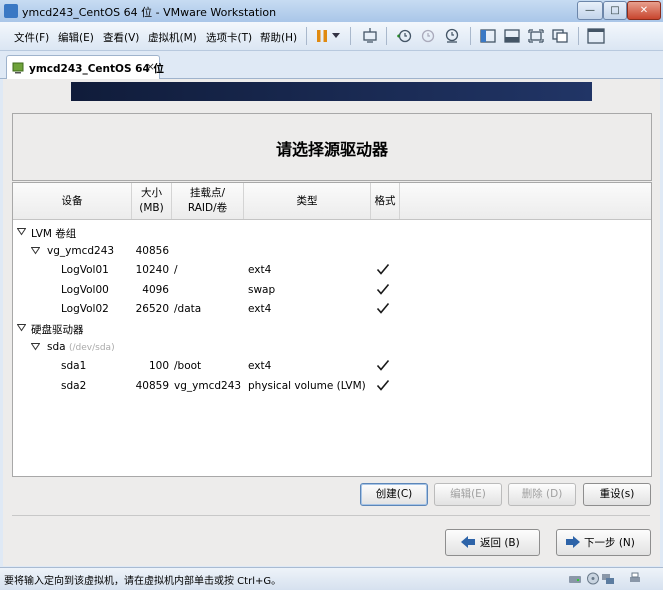 Image resolution: width=663 pixels, height=590 pixels. I want to click on device-size: 40856, so click(152, 251).